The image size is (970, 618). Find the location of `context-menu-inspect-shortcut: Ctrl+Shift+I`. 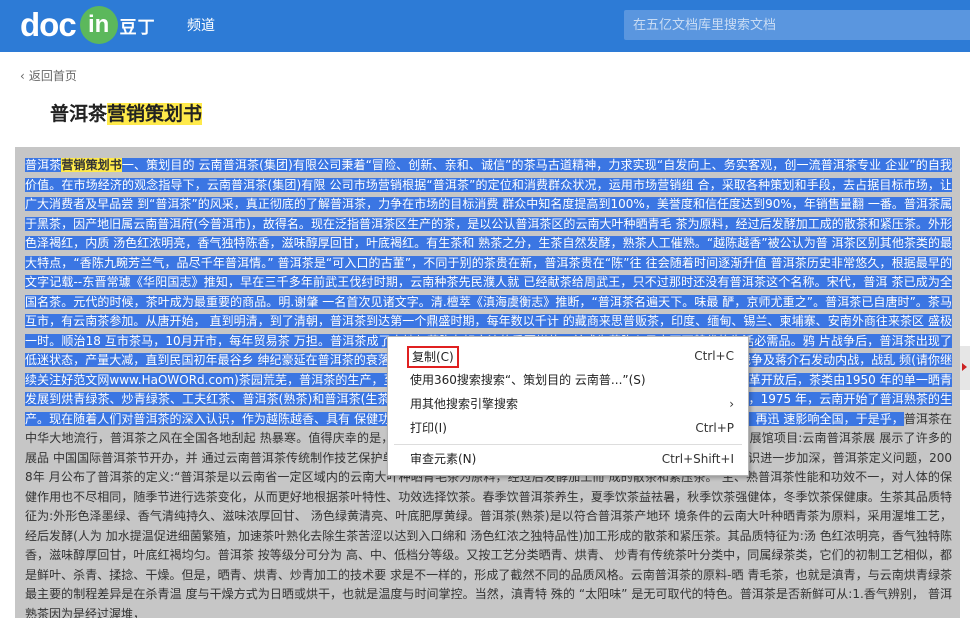

context-menu-inspect-shortcut: Ctrl+Shift+I is located at coordinates (697, 459).